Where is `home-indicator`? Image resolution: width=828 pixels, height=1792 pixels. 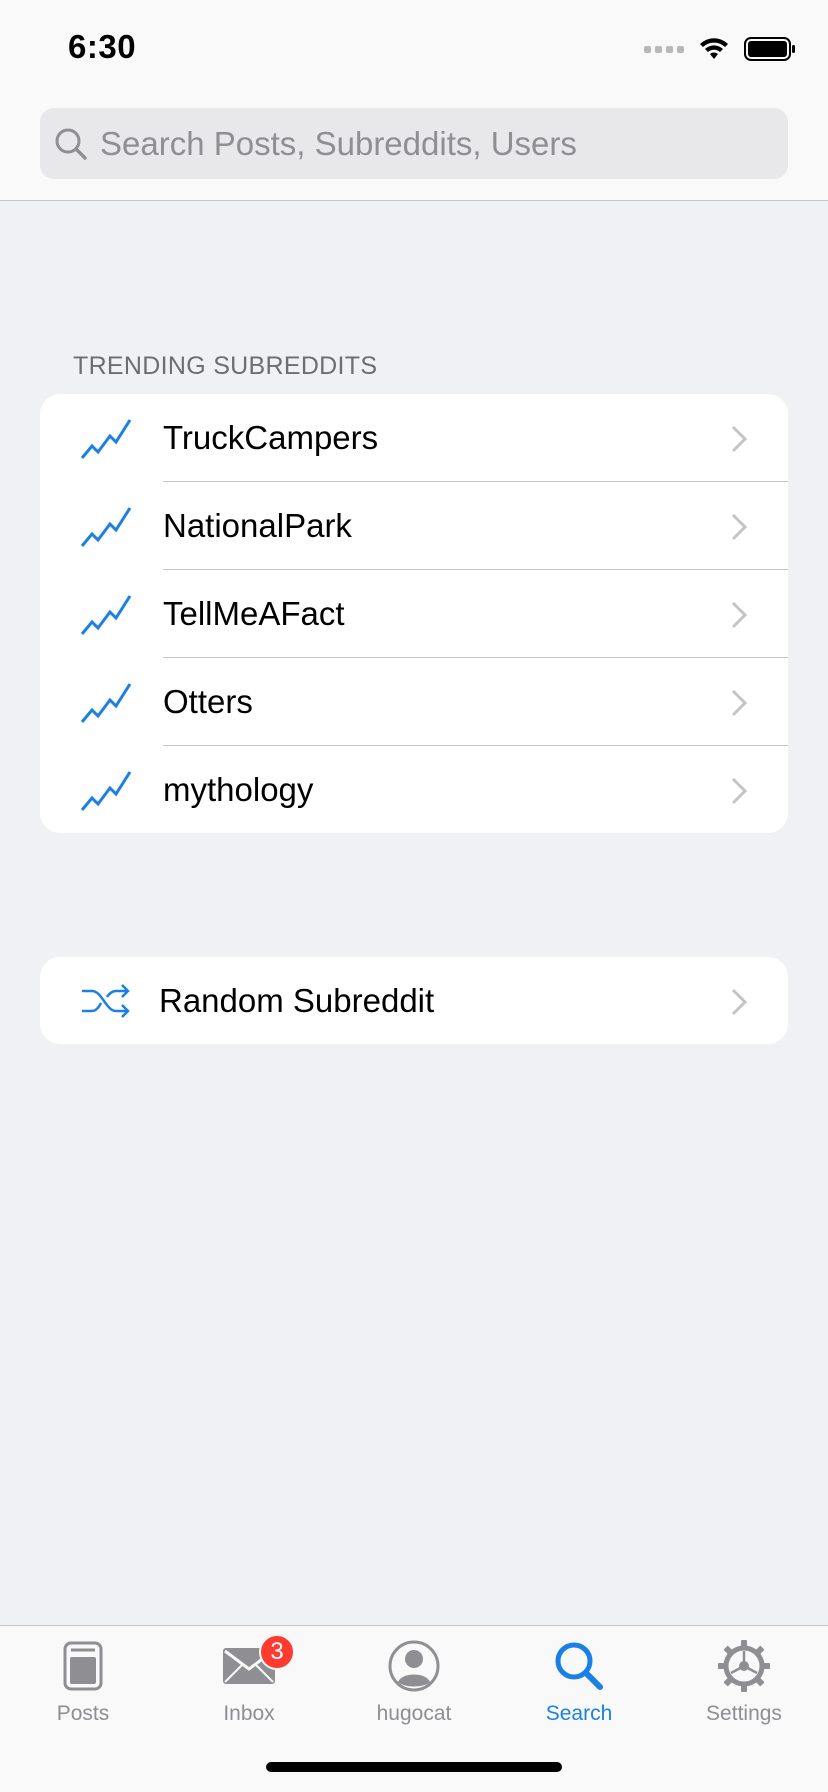
home-indicator is located at coordinates (414, 1767).